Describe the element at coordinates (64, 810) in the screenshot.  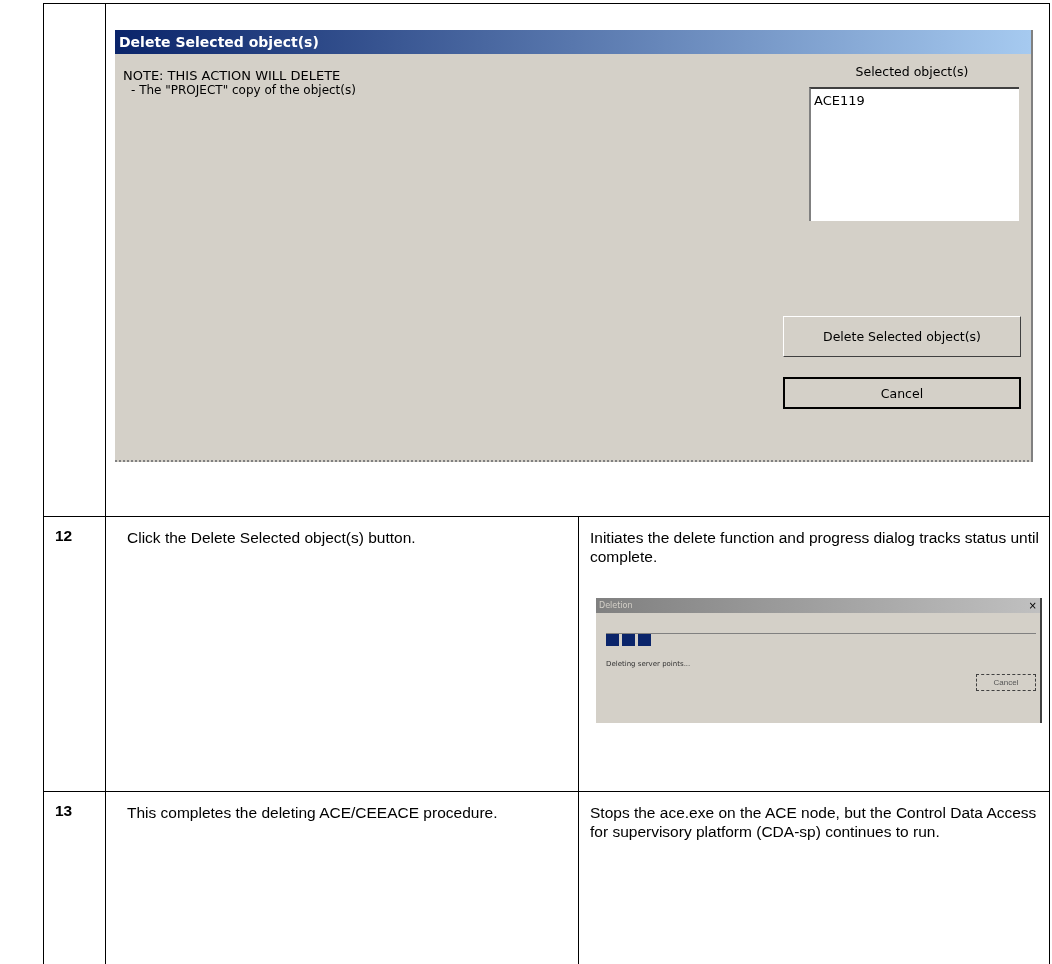
I see `step-number: 13` at that location.